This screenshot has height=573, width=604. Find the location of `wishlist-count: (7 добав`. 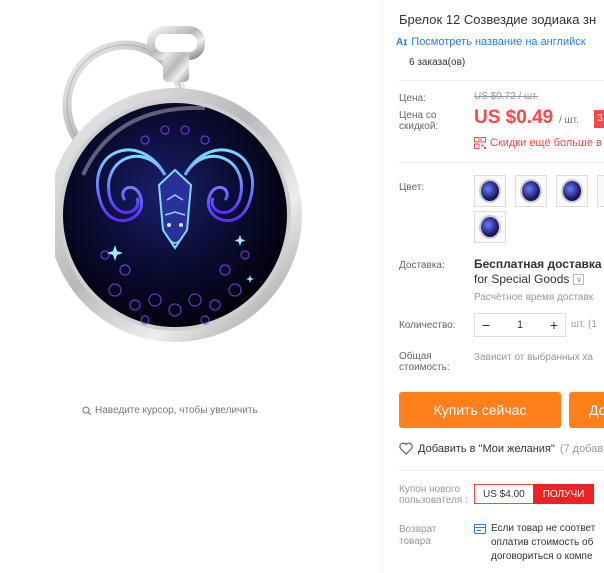

wishlist-count: (7 добав is located at coordinates (581, 448).